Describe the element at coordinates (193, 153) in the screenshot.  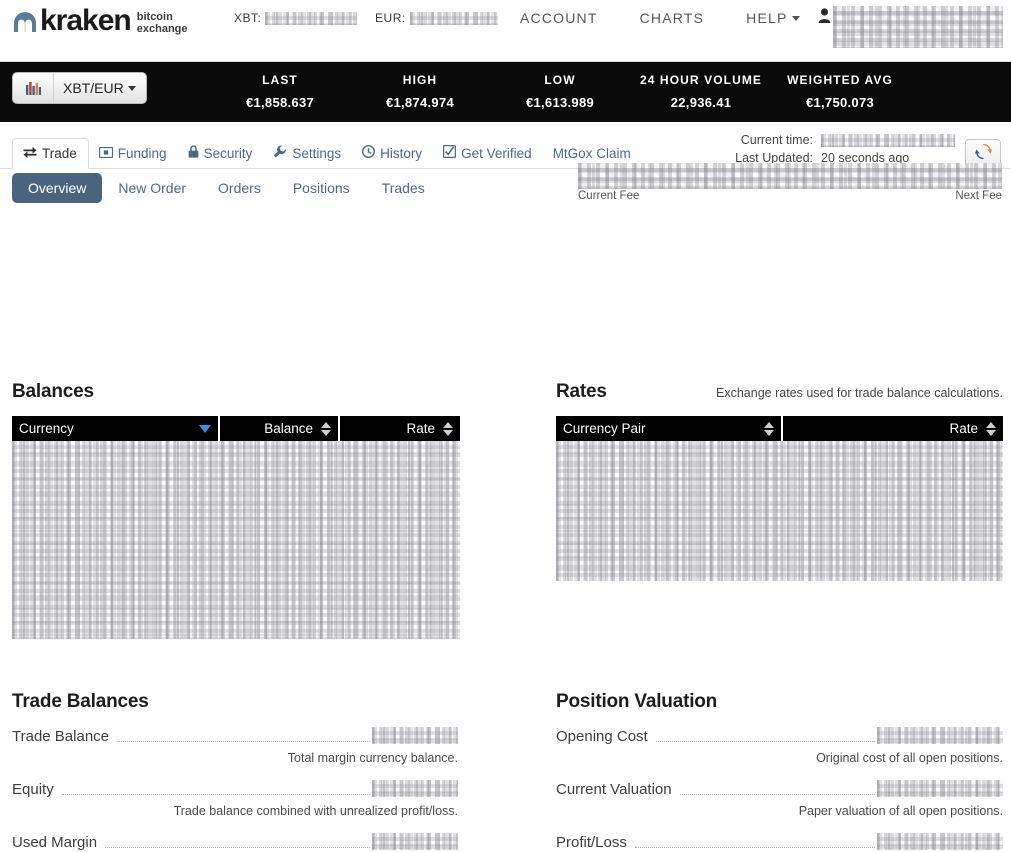
I see `lock-icon` at that location.